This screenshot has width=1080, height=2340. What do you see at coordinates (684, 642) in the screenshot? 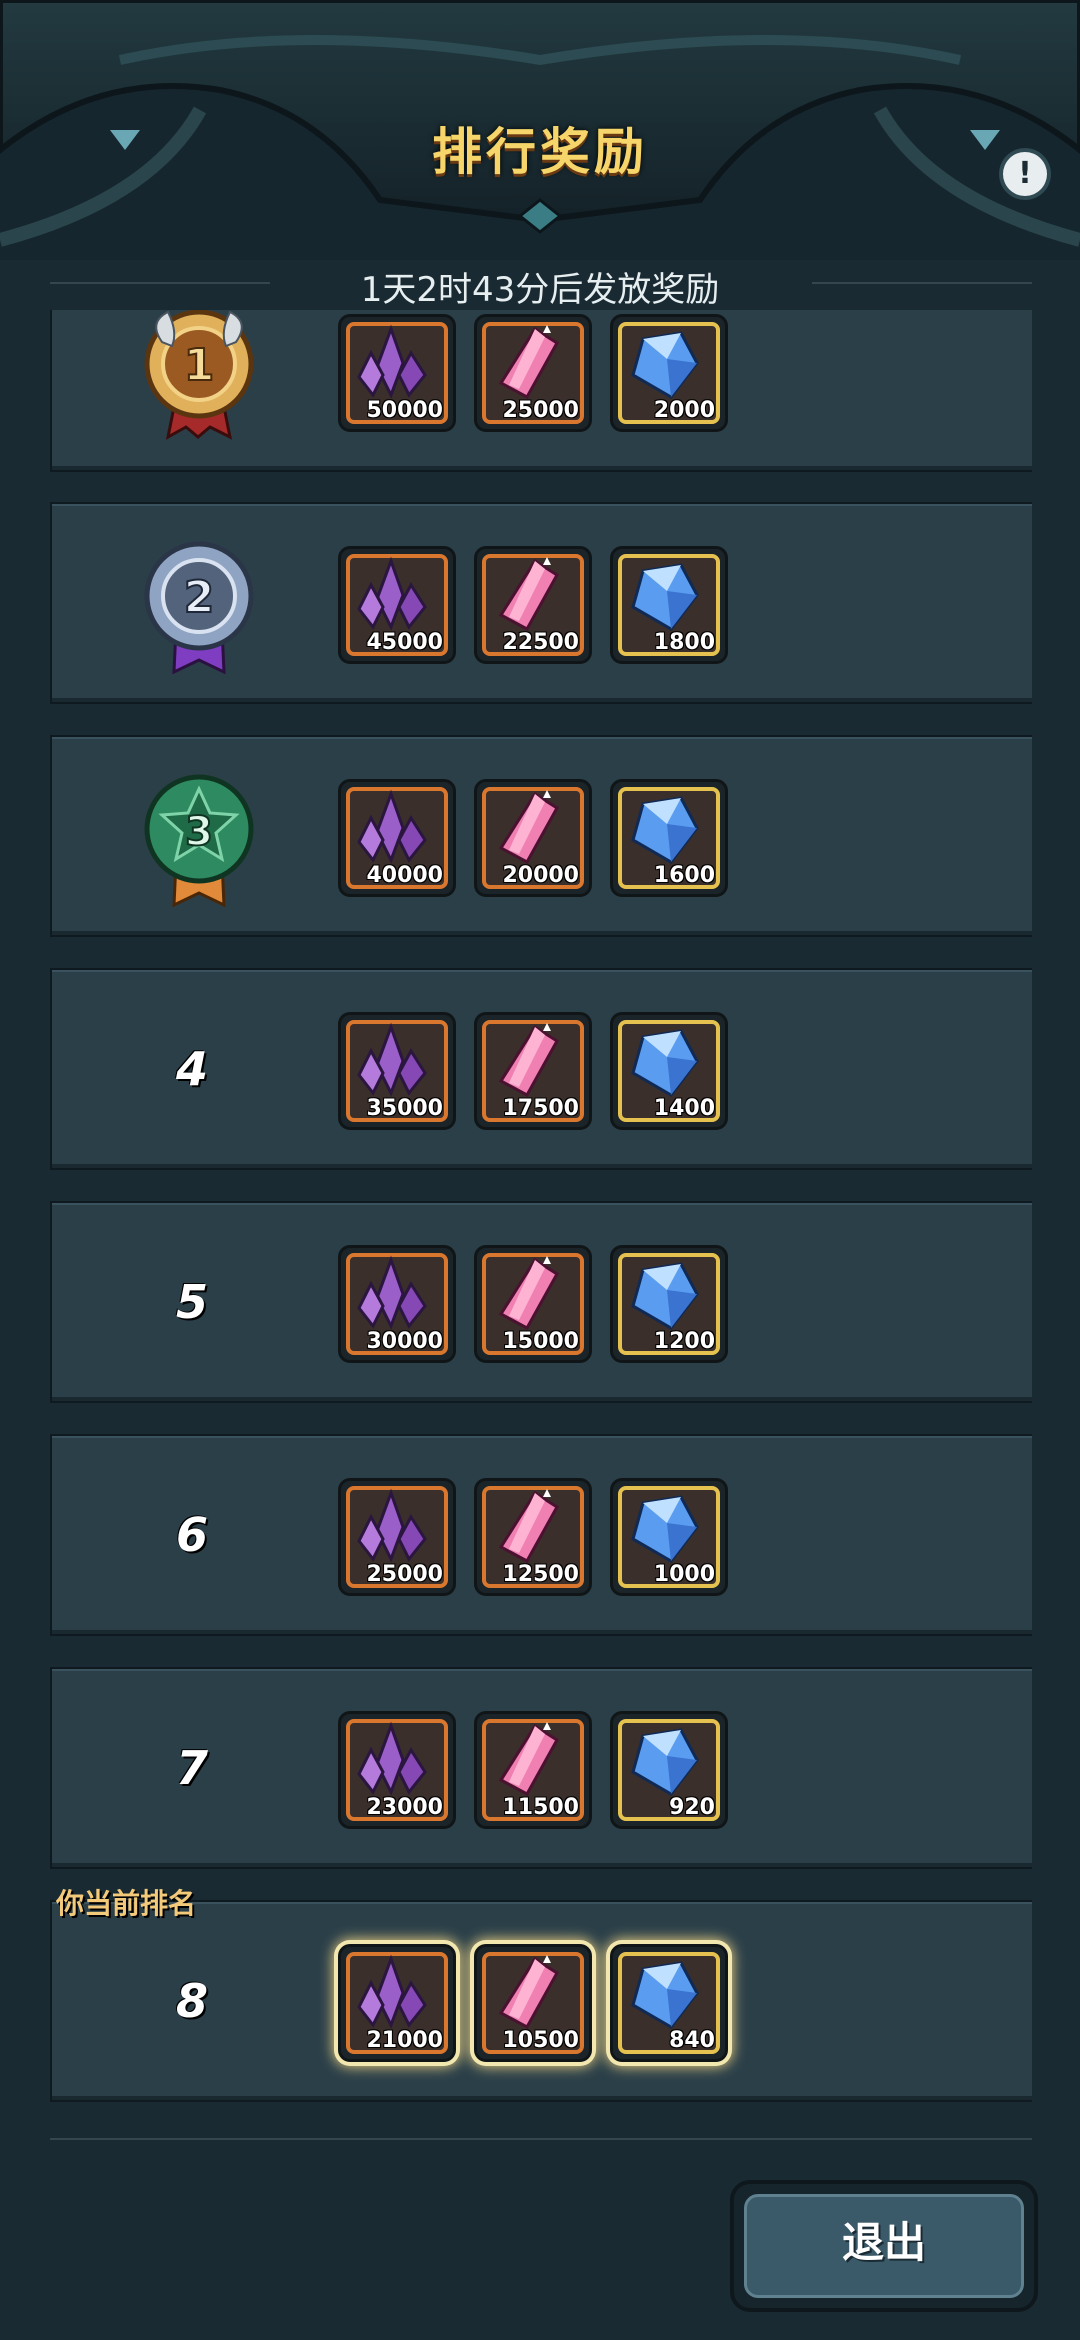
I see `item-quantity: 1800` at bounding box center [684, 642].